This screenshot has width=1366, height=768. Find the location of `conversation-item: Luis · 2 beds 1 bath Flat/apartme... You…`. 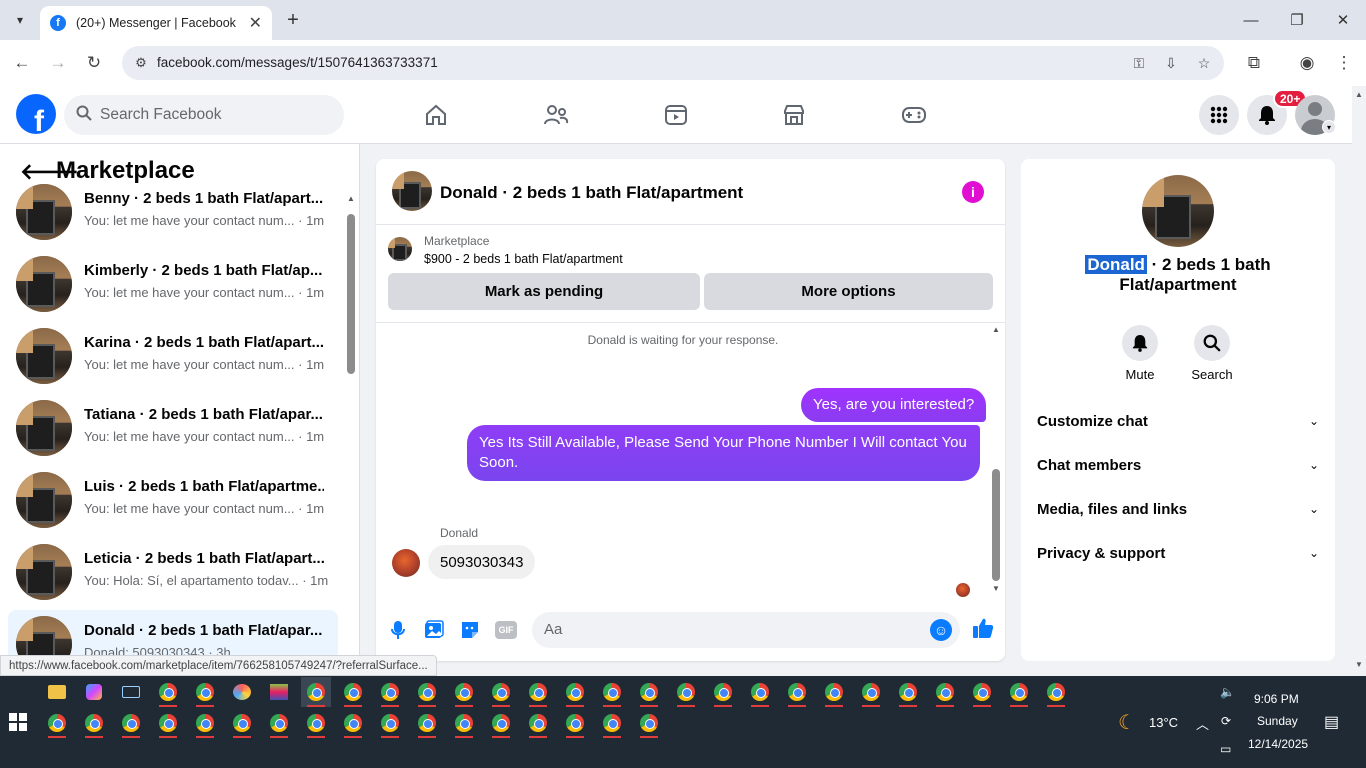

conversation-item: Luis · 2 beds 1 bath Flat/apartme... You… is located at coordinates (173, 500).